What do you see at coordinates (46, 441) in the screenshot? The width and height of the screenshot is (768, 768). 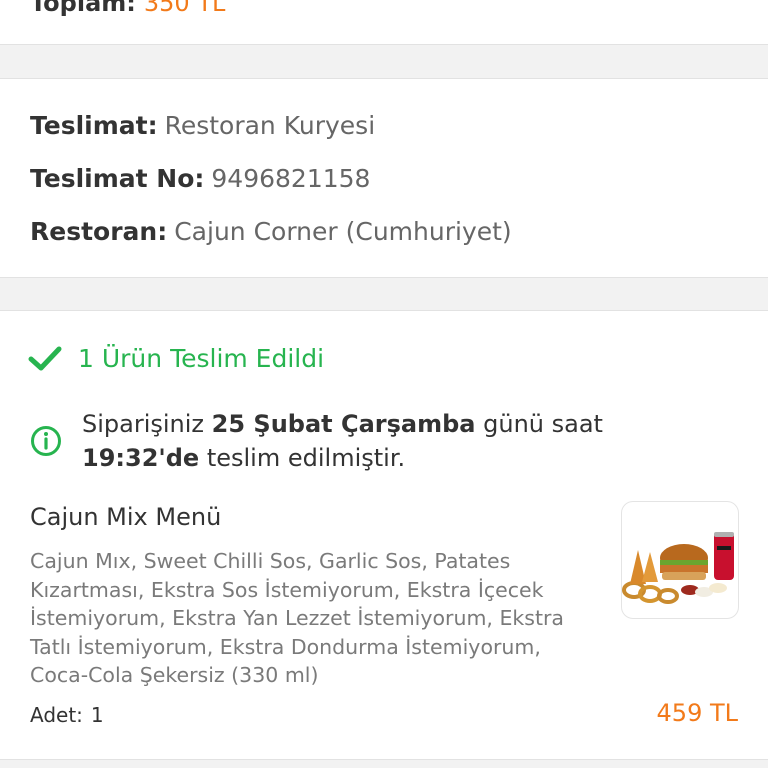 I see `info-icon` at bounding box center [46, 441].